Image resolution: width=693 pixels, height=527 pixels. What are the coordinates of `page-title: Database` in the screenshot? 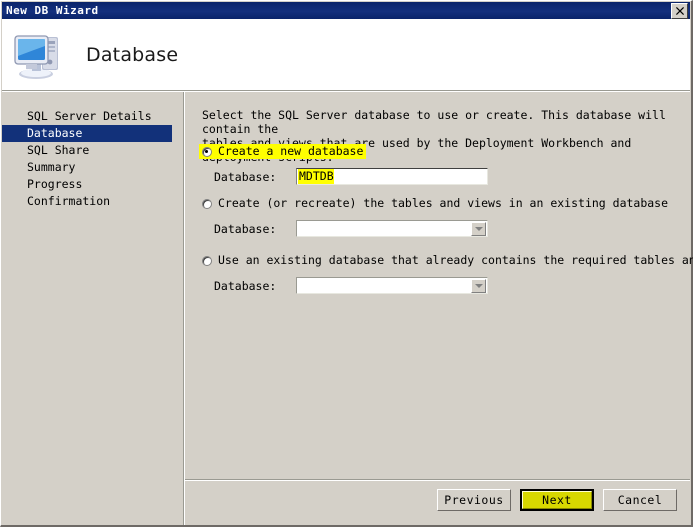 It's located at (132, 54).